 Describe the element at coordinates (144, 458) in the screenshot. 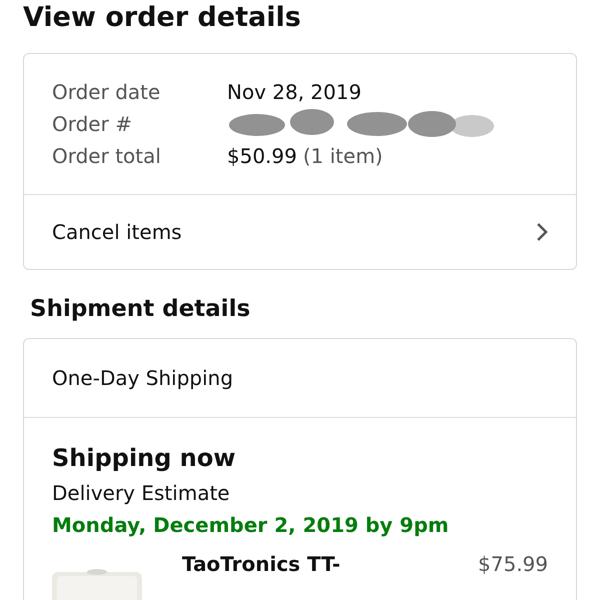

I see `shipment-status: Shipping now` at that location.